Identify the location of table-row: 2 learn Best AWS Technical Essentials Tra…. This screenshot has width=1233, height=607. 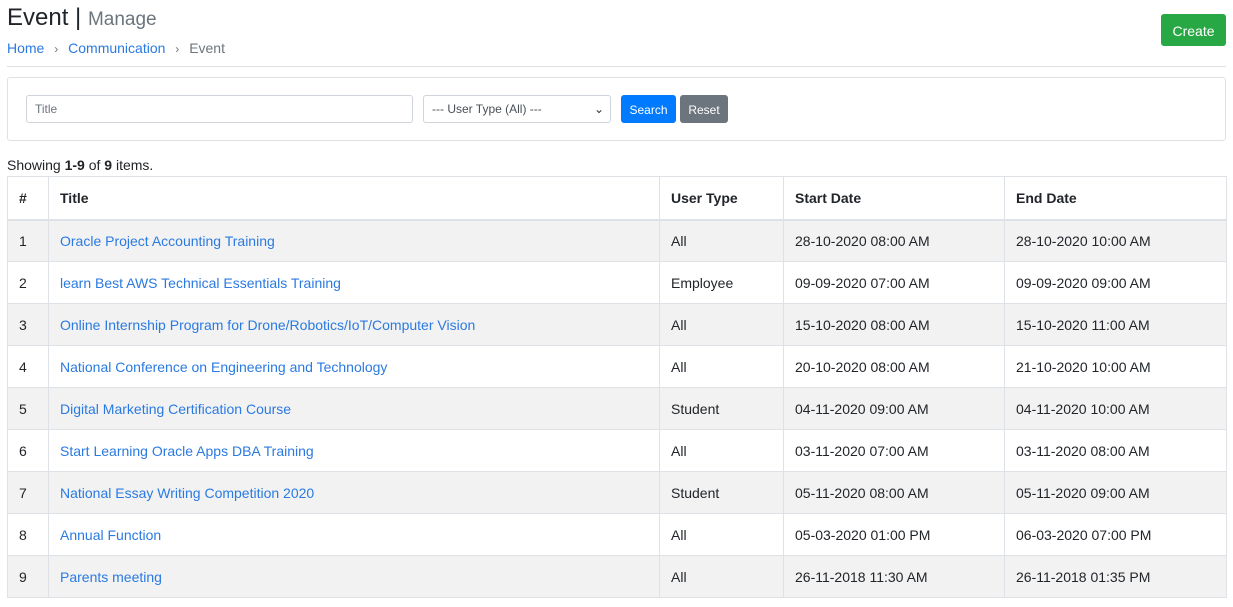
(617, 282).